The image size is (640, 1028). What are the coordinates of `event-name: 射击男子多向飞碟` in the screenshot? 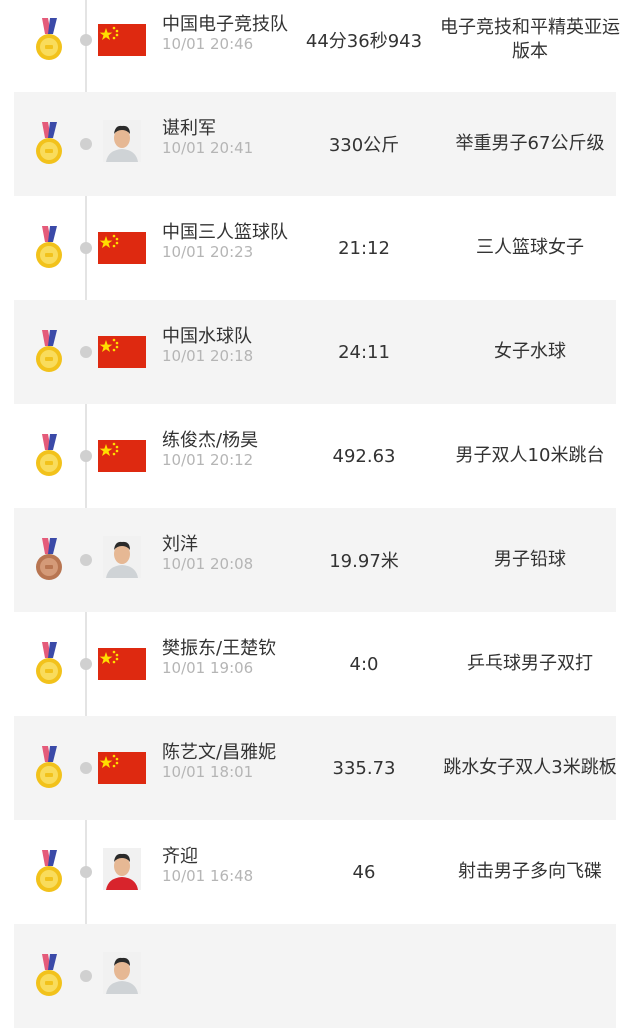 It's located at (530, 871).